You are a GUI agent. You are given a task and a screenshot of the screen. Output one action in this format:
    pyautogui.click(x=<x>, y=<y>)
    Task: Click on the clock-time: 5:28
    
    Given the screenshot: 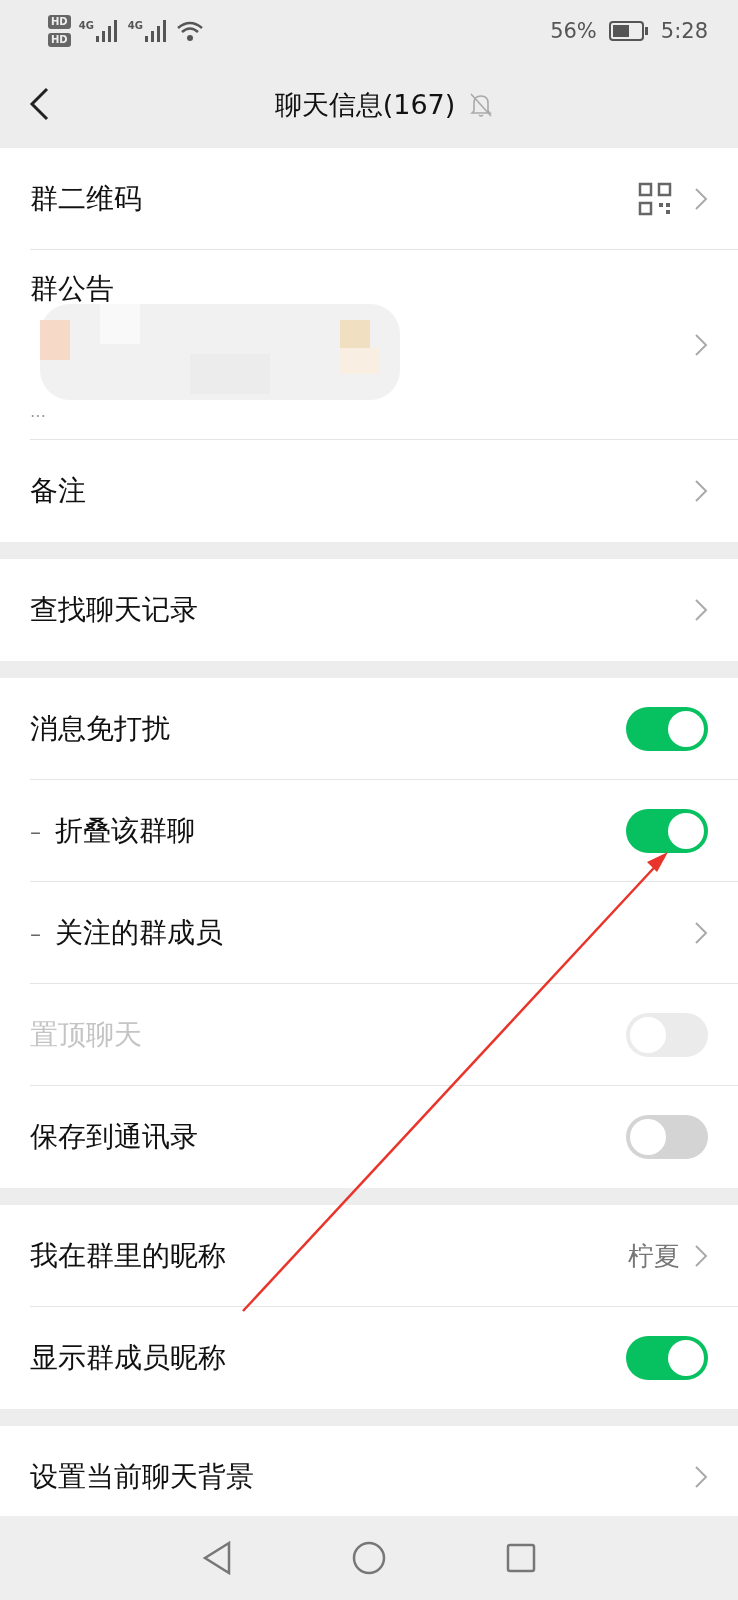 What is the action you would take?
    pyautogui.click(x=684, y=31)
    